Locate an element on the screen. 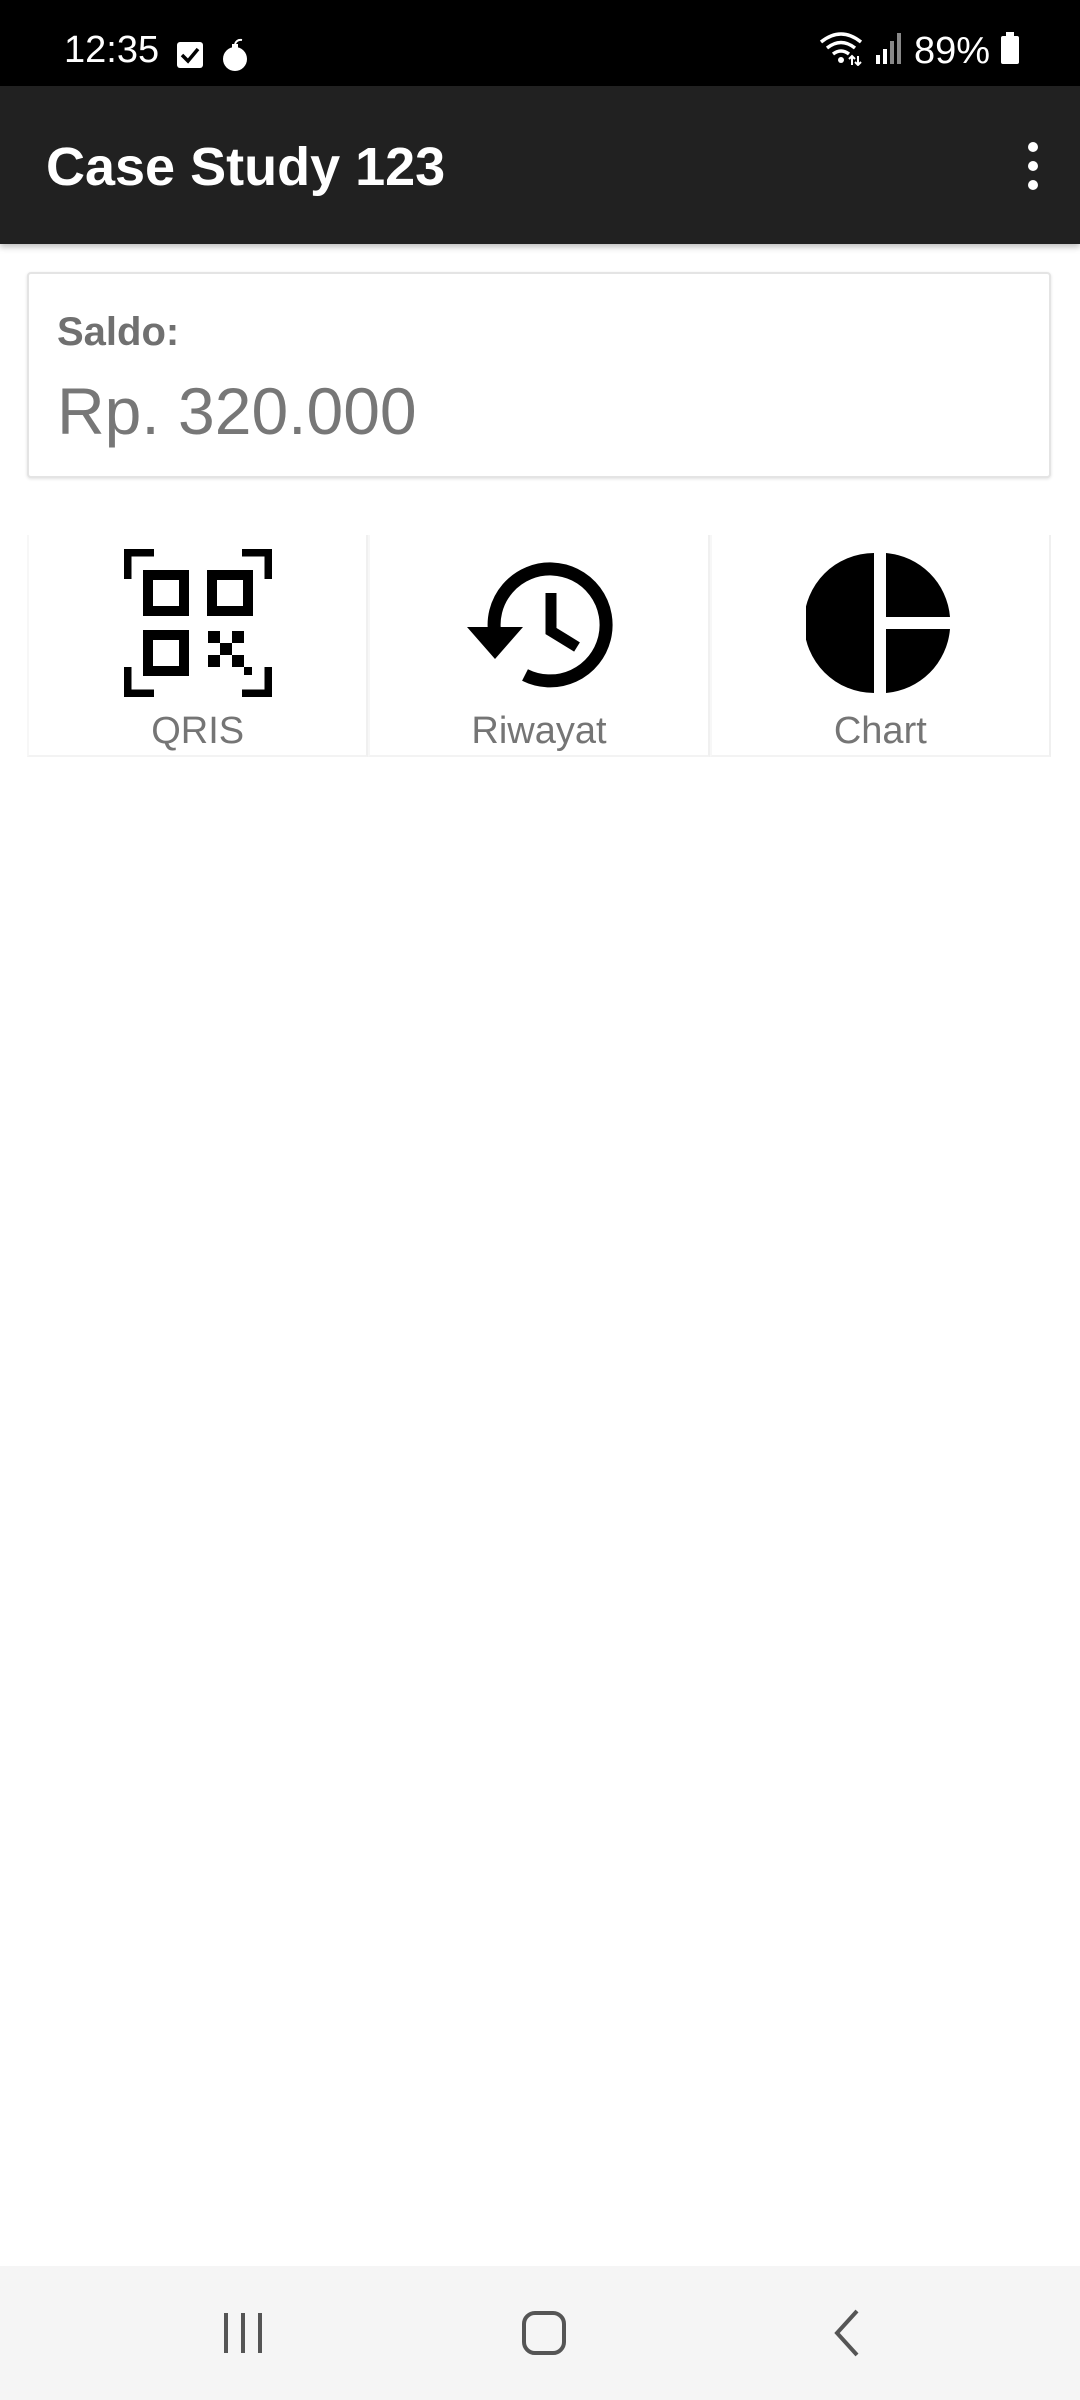 The width and height of the screenshot is (1080, 2400). app-title: Case Study 123 is located at coordinates (246, 167).